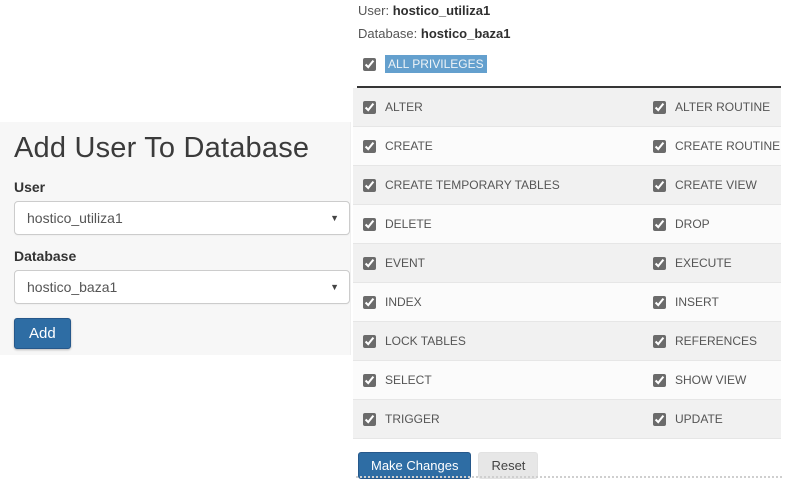 This screenshot has width=786, height=479. I want to click on privilege-checkbox-show-view, so click(659, 380).